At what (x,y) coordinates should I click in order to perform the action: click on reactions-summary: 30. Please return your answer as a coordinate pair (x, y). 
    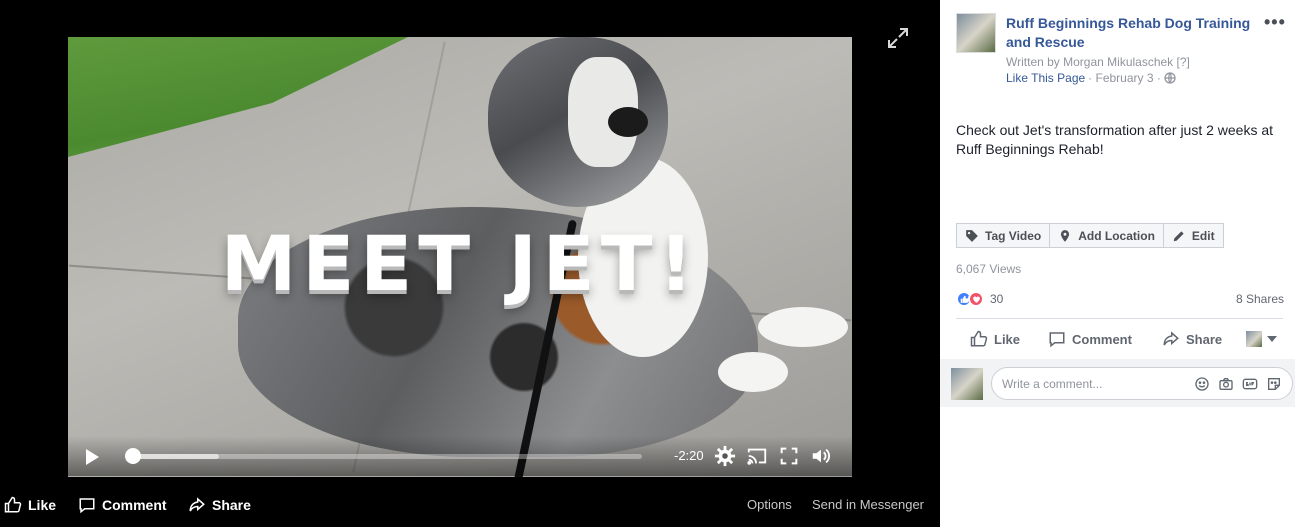
    Looking at the image, I should click on (979, 299).